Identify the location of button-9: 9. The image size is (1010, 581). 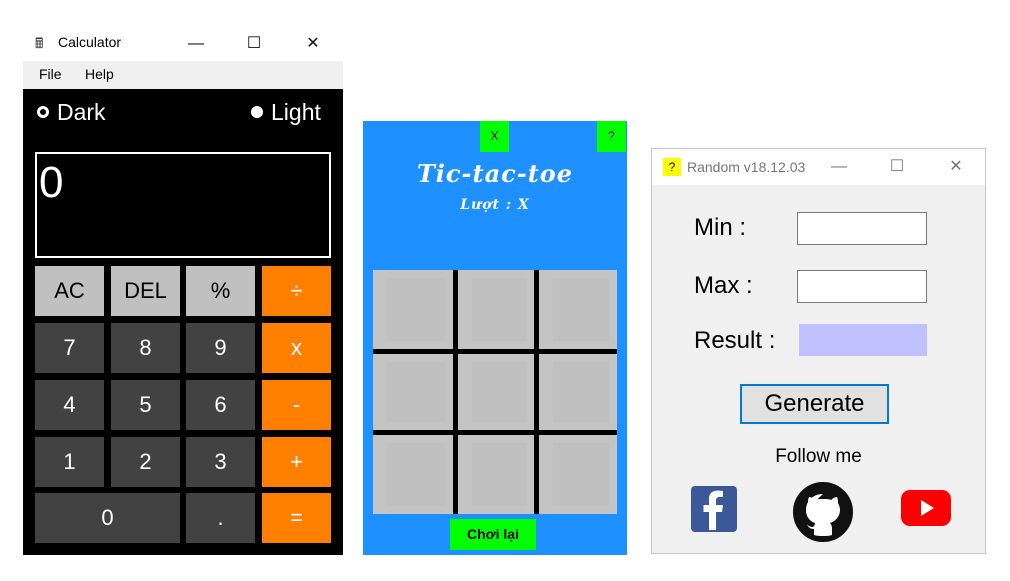
(220, 348).